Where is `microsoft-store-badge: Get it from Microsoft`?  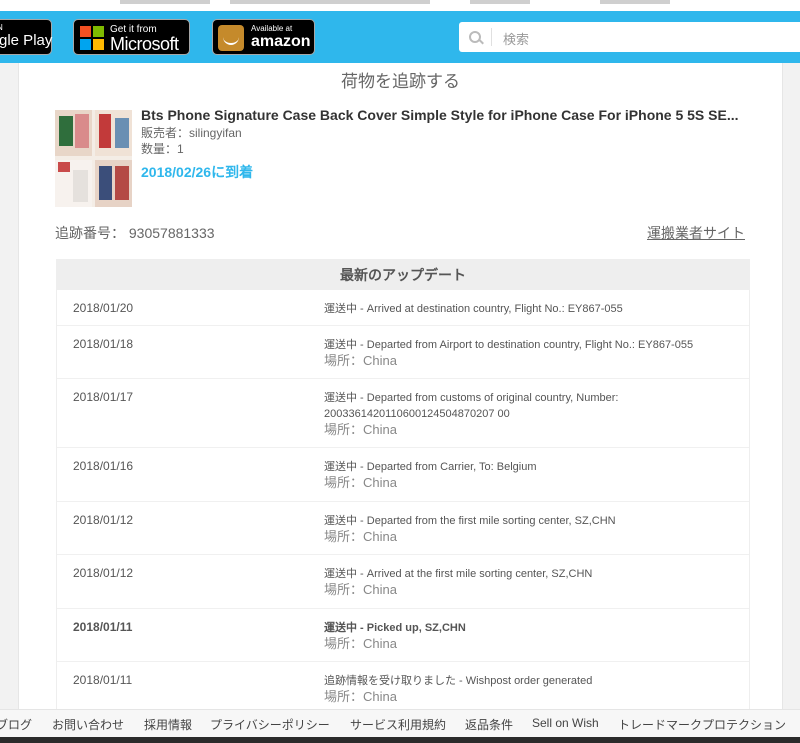
microsoft-store-badge: Get it from Microsoft is located at coordinates (131, 37).